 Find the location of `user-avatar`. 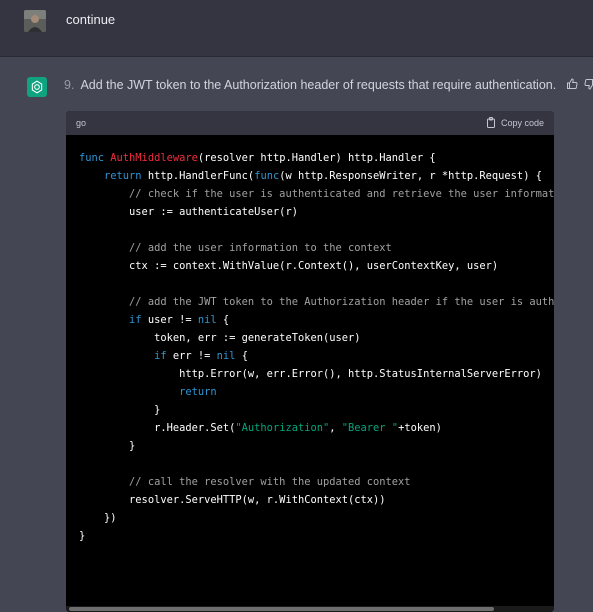

user-avatar is located at coordinates (35, 21).